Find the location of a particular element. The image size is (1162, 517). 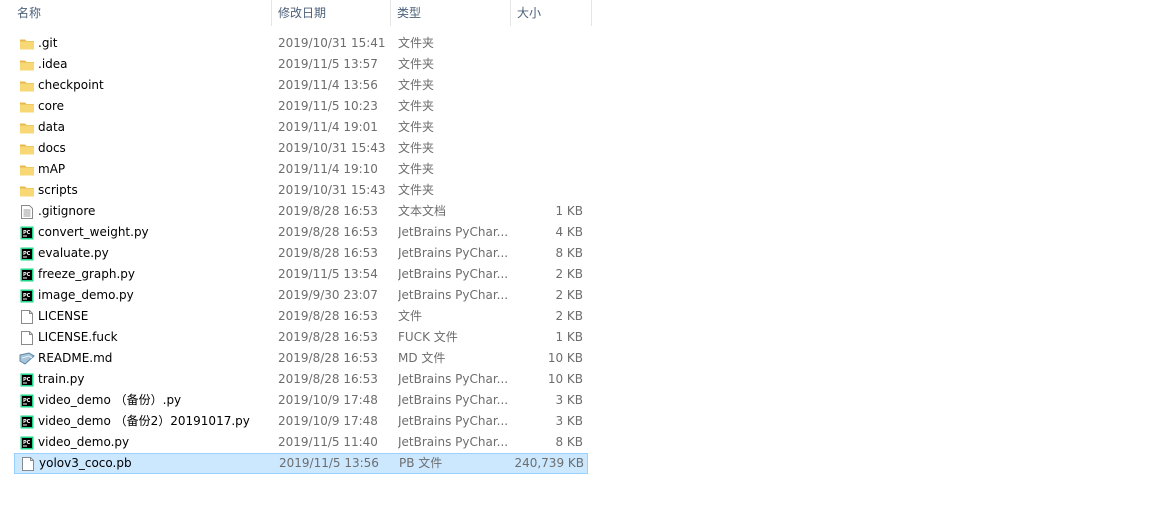

file-name: README.md is located at coordinates (75, 358).